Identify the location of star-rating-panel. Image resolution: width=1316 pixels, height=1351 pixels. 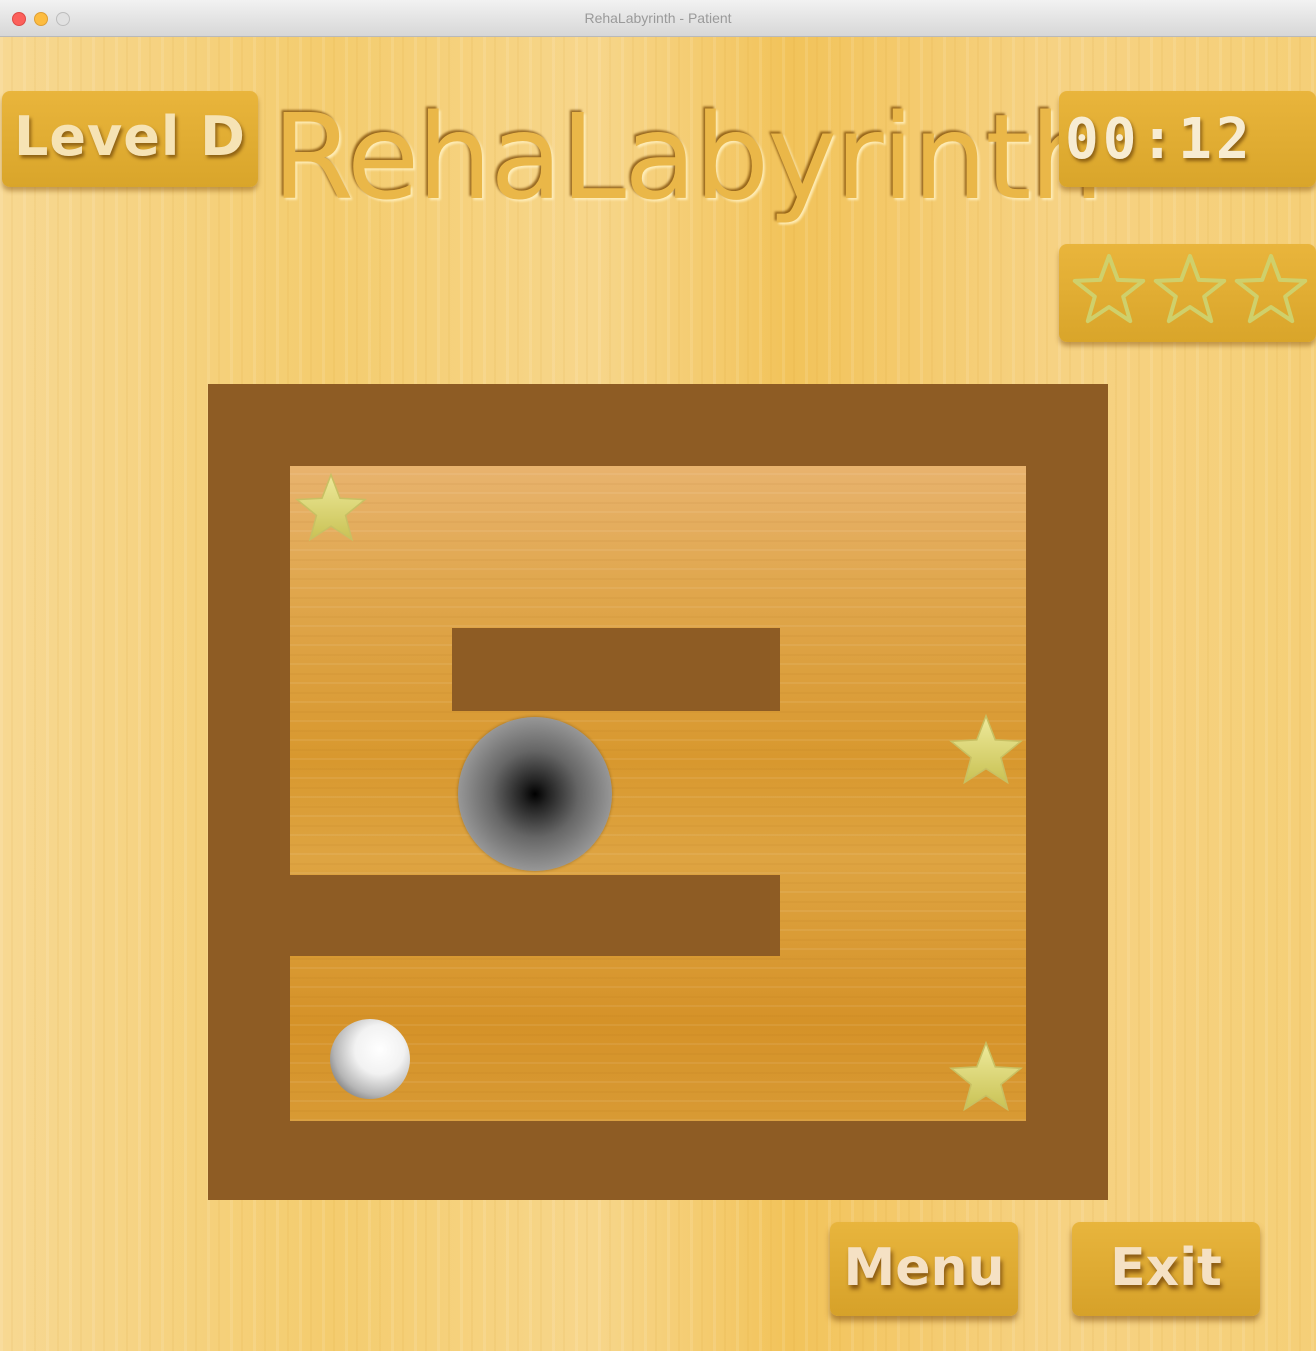
(1187, 293).